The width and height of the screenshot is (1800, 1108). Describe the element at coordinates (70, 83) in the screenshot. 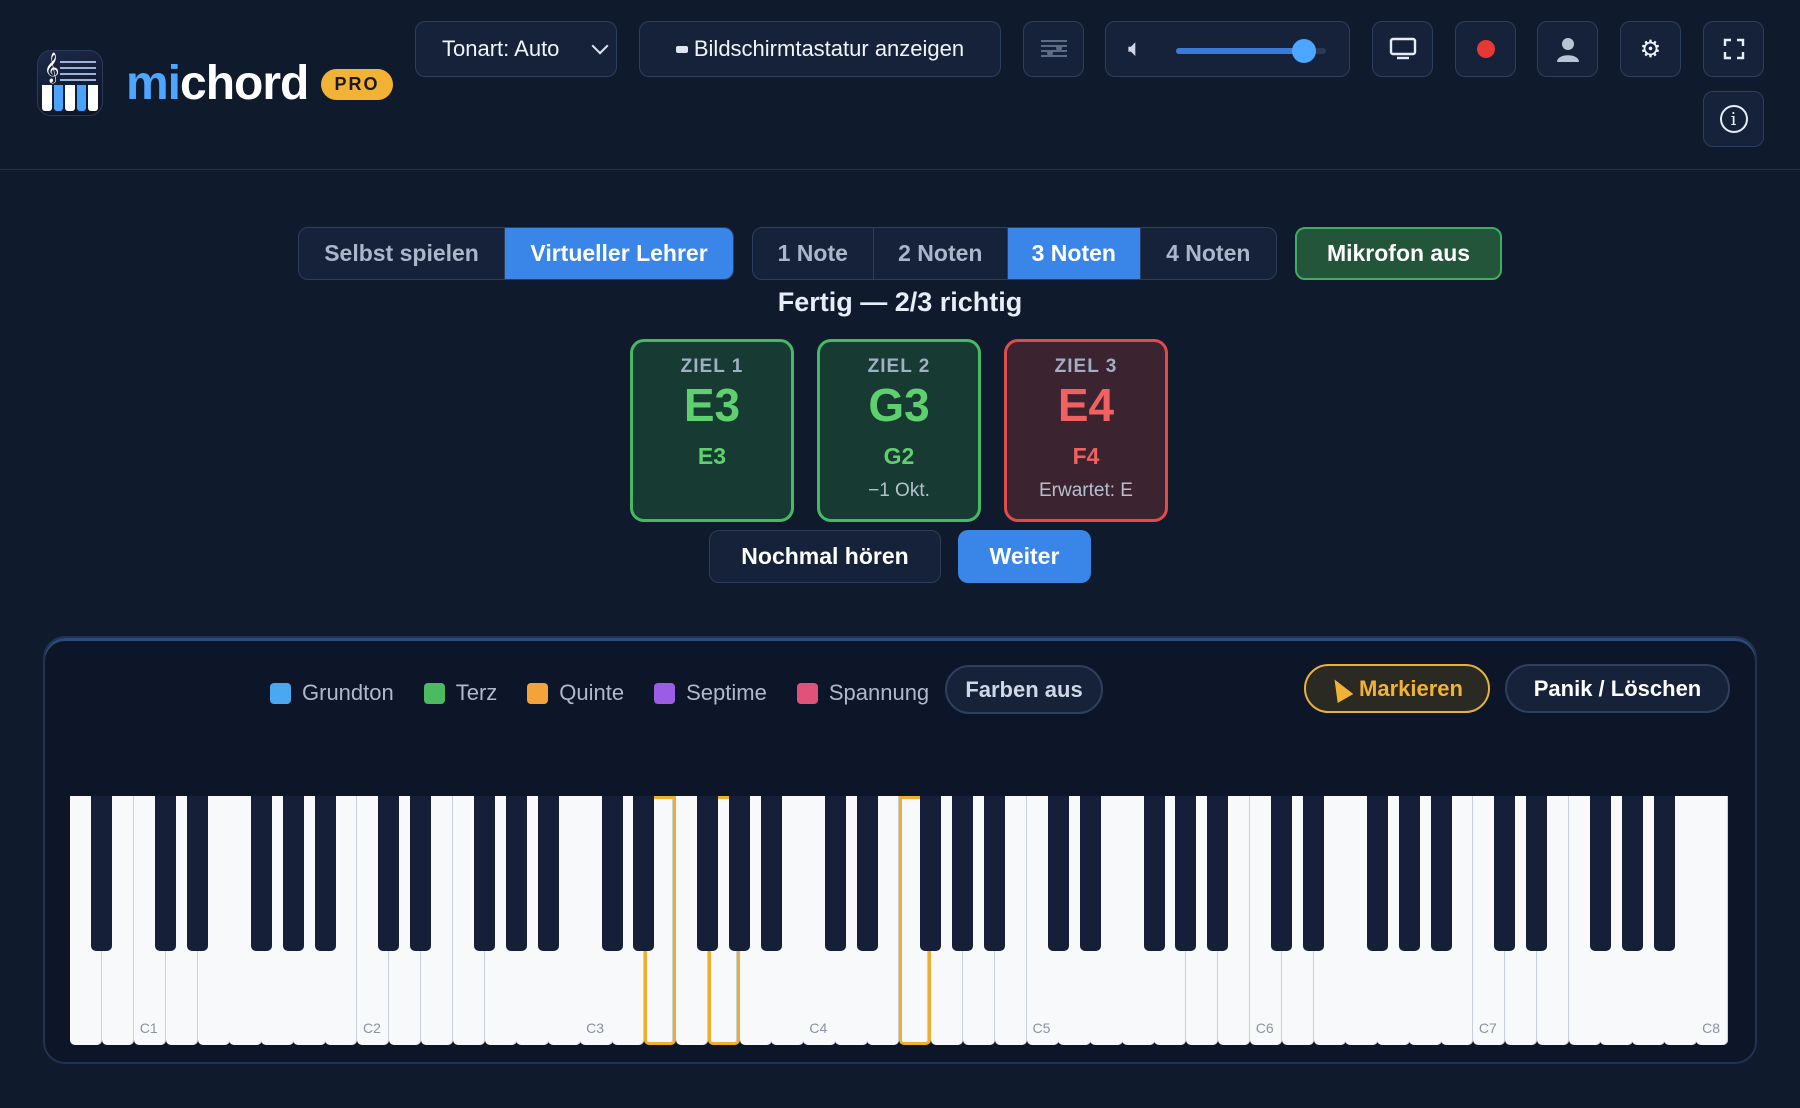

I see `app-logo-icon: 𝄞` at that location.